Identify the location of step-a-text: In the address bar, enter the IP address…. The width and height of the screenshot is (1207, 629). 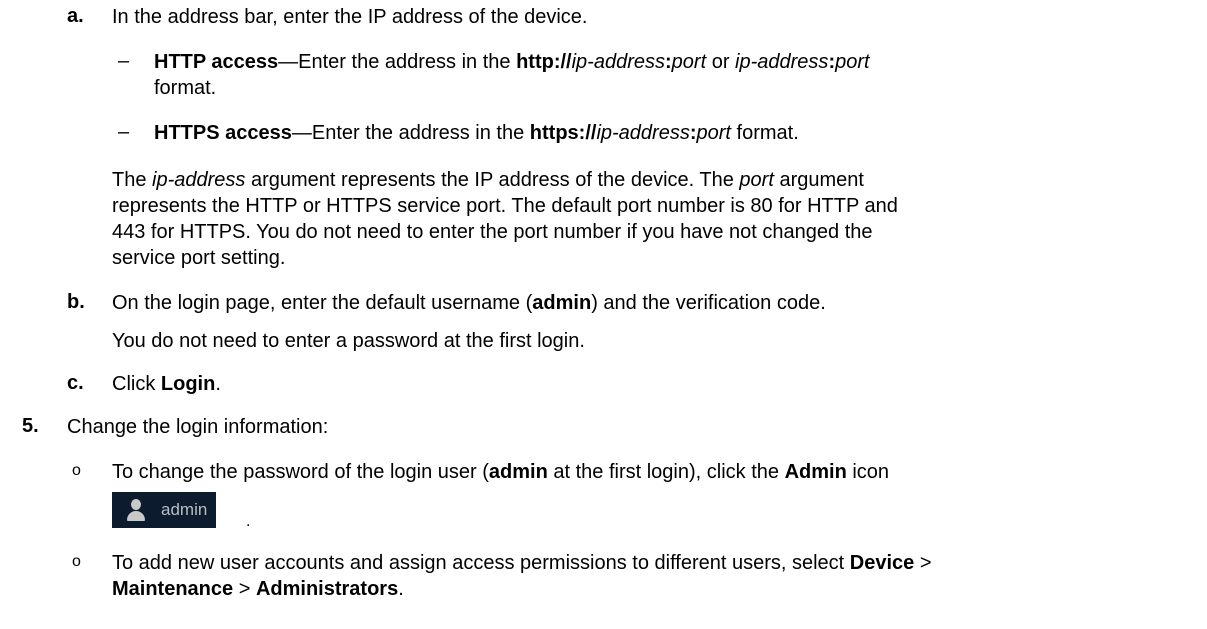
(350, 17).